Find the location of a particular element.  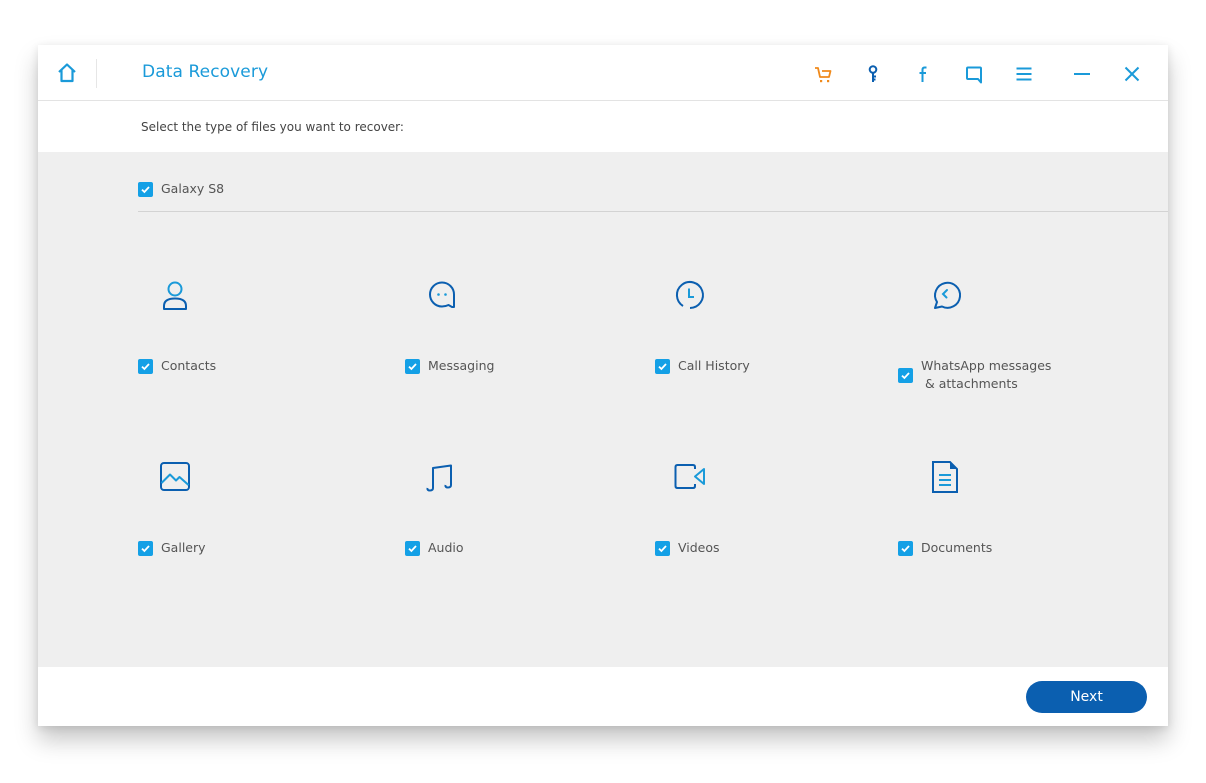

whatsapp-icon is located at coordinates (948, 295).